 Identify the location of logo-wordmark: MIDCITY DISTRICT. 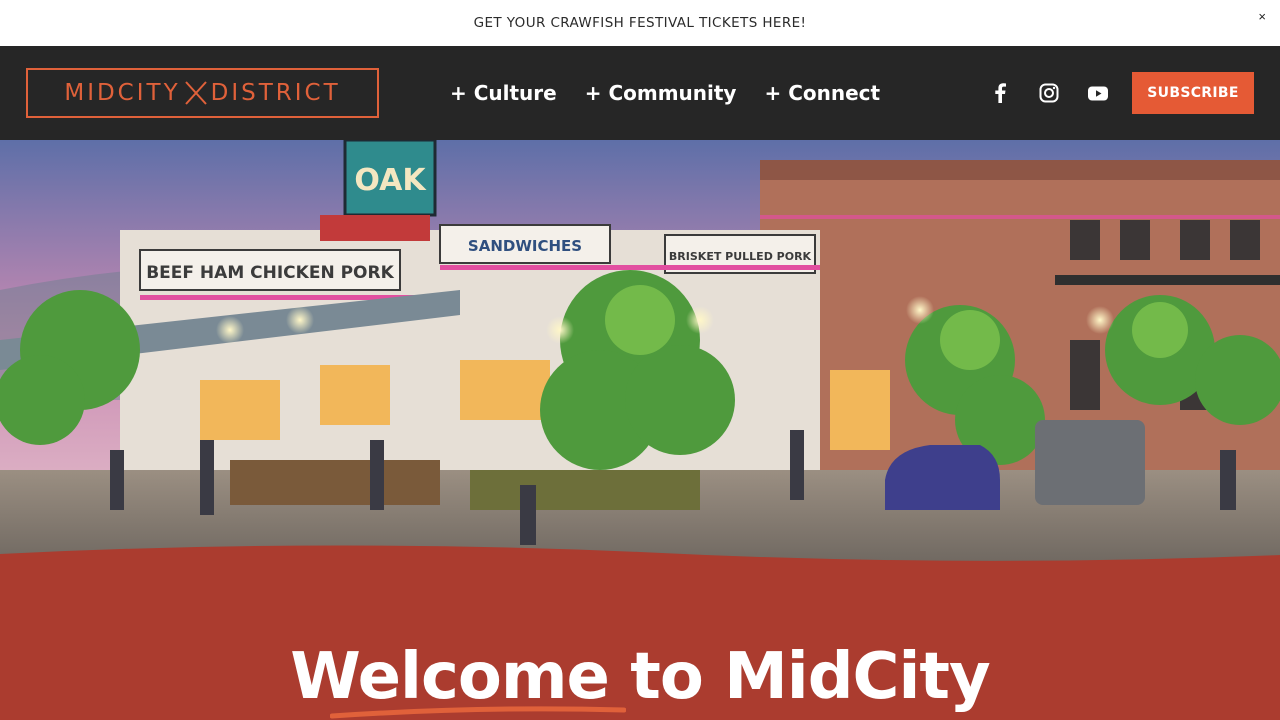
(202, 93).